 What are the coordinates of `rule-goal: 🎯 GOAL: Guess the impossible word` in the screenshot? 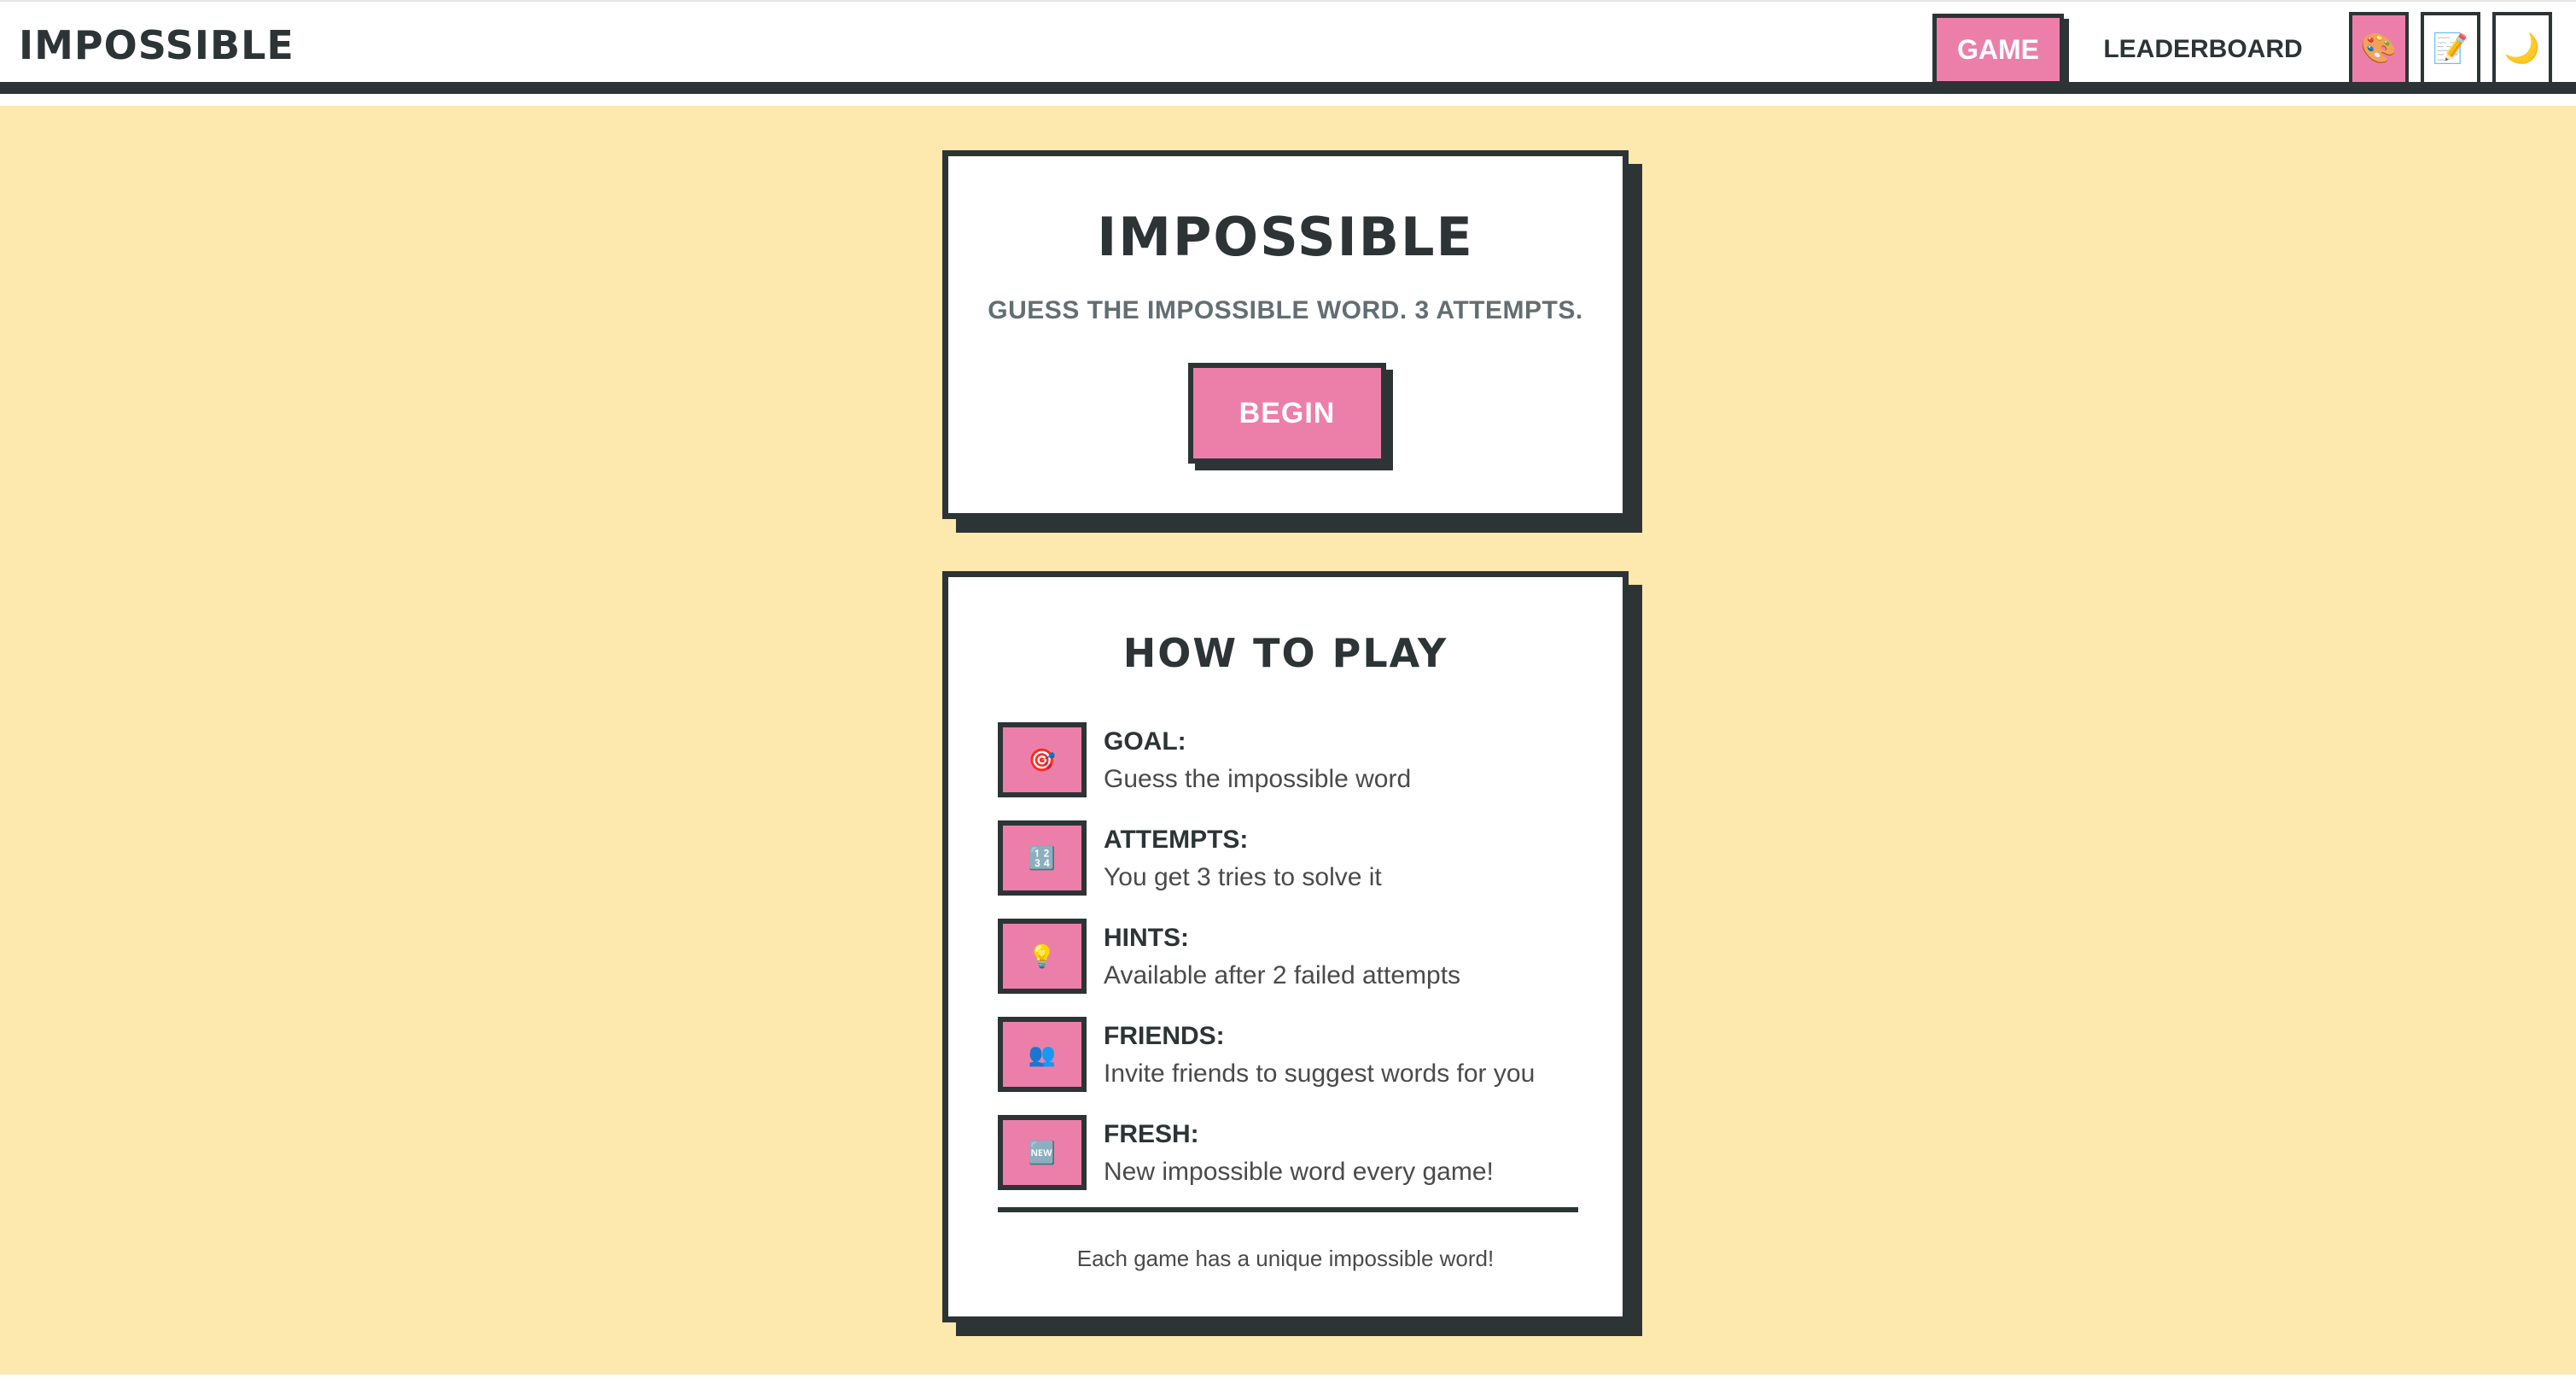 It's located at (1288, 771).